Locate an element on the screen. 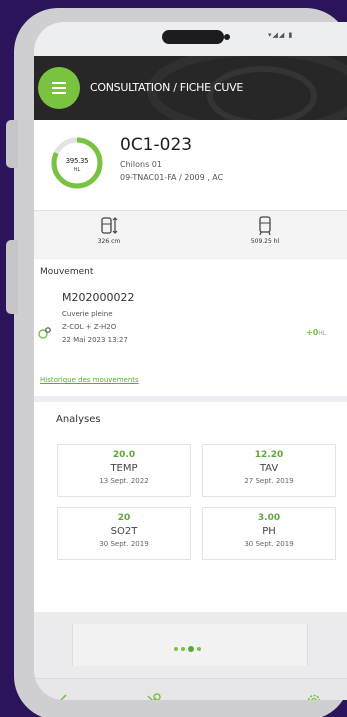  analysis-value: 20 is located at coordinates (124, 518).